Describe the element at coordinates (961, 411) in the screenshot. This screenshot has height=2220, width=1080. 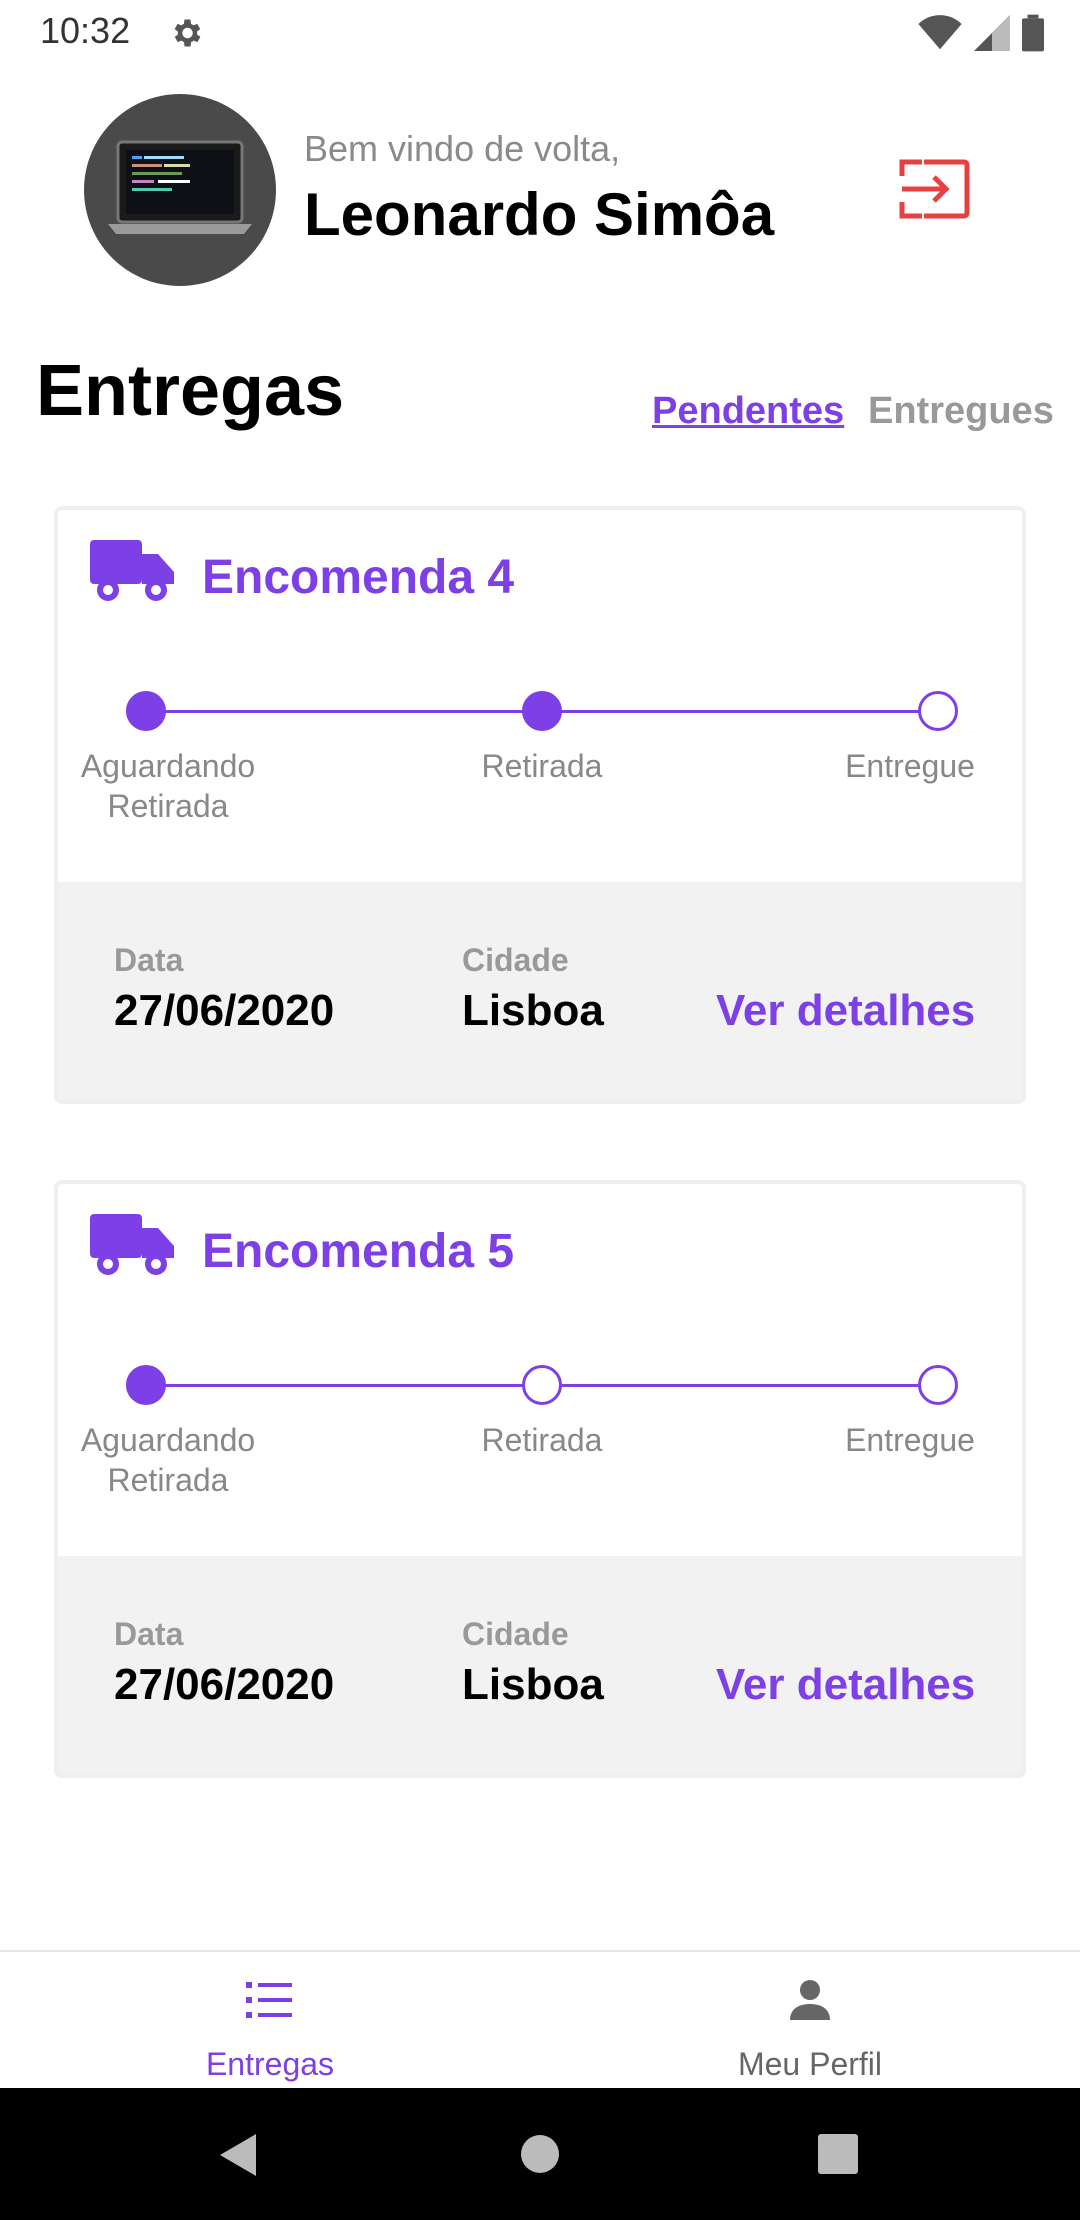
I see `tab-entregues: Entregues` at that location.